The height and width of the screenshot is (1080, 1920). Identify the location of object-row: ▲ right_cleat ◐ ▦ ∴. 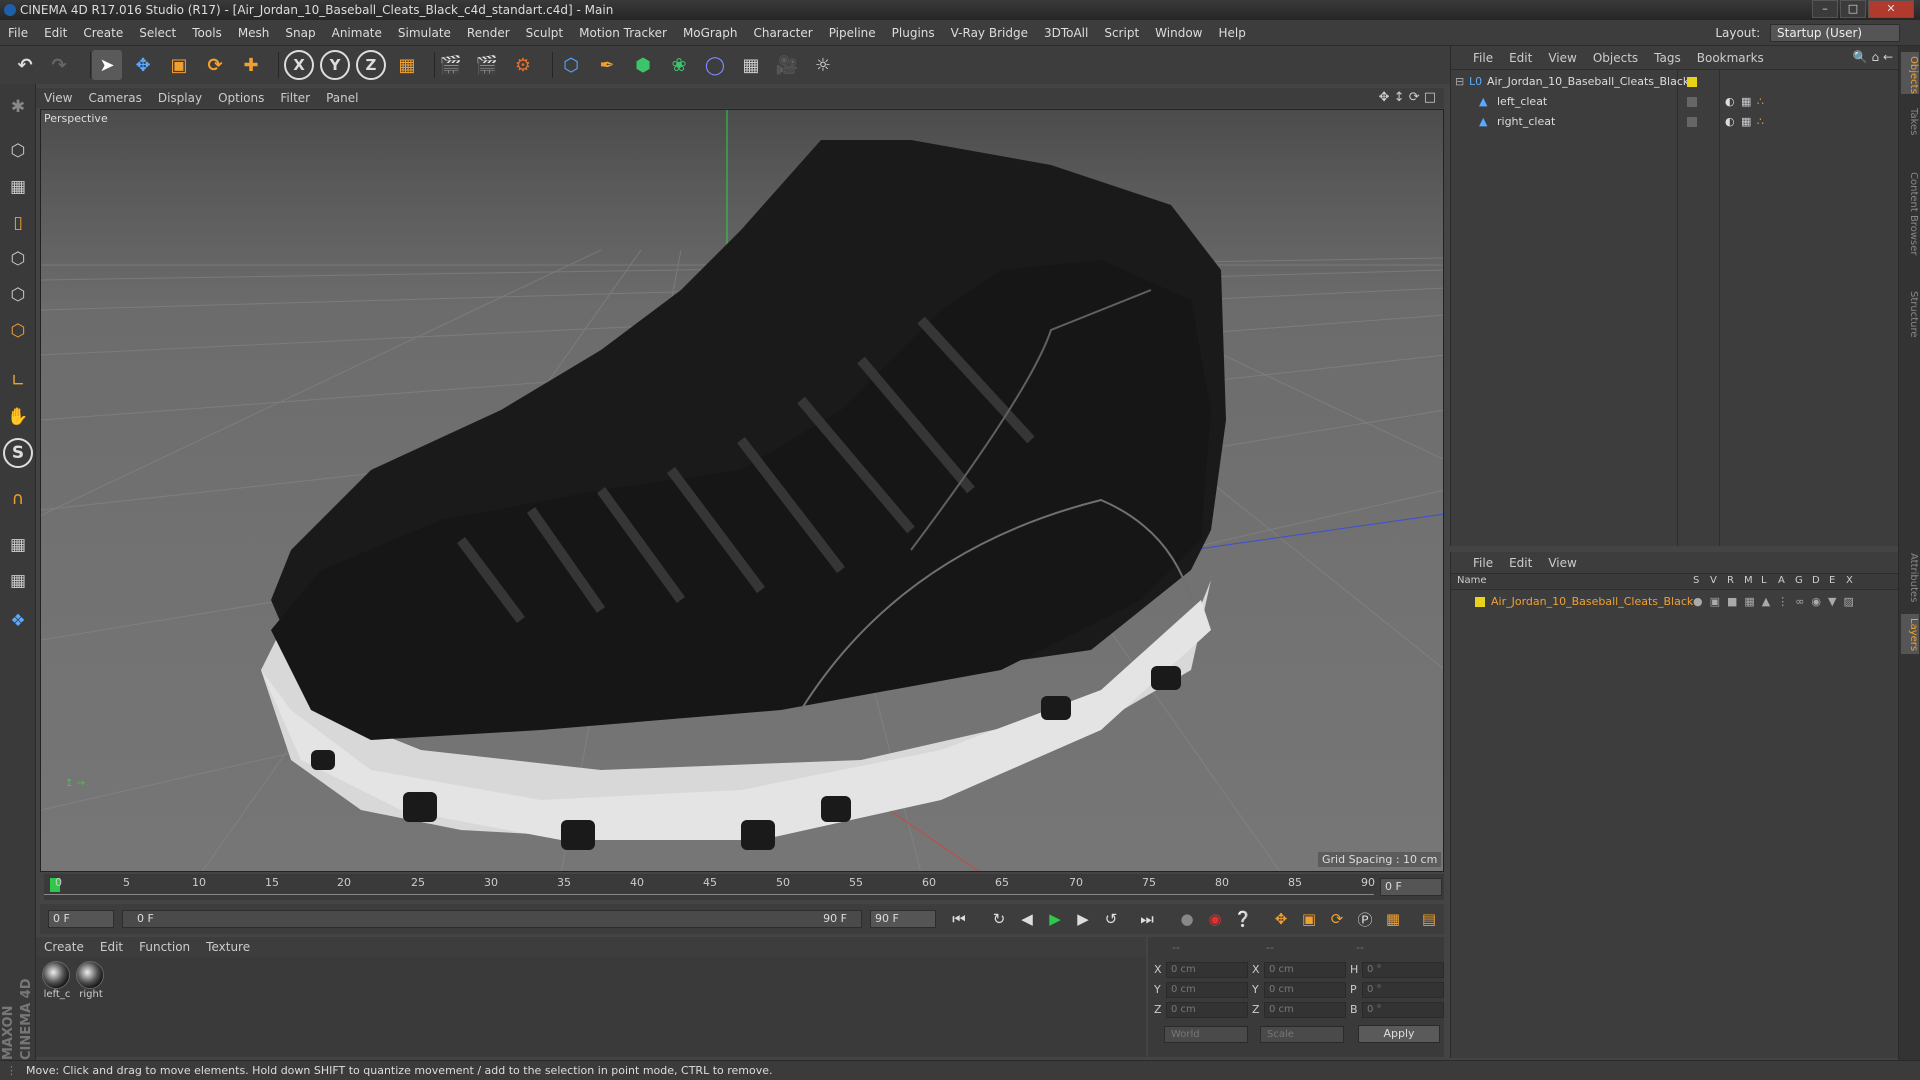
(1675, 122).